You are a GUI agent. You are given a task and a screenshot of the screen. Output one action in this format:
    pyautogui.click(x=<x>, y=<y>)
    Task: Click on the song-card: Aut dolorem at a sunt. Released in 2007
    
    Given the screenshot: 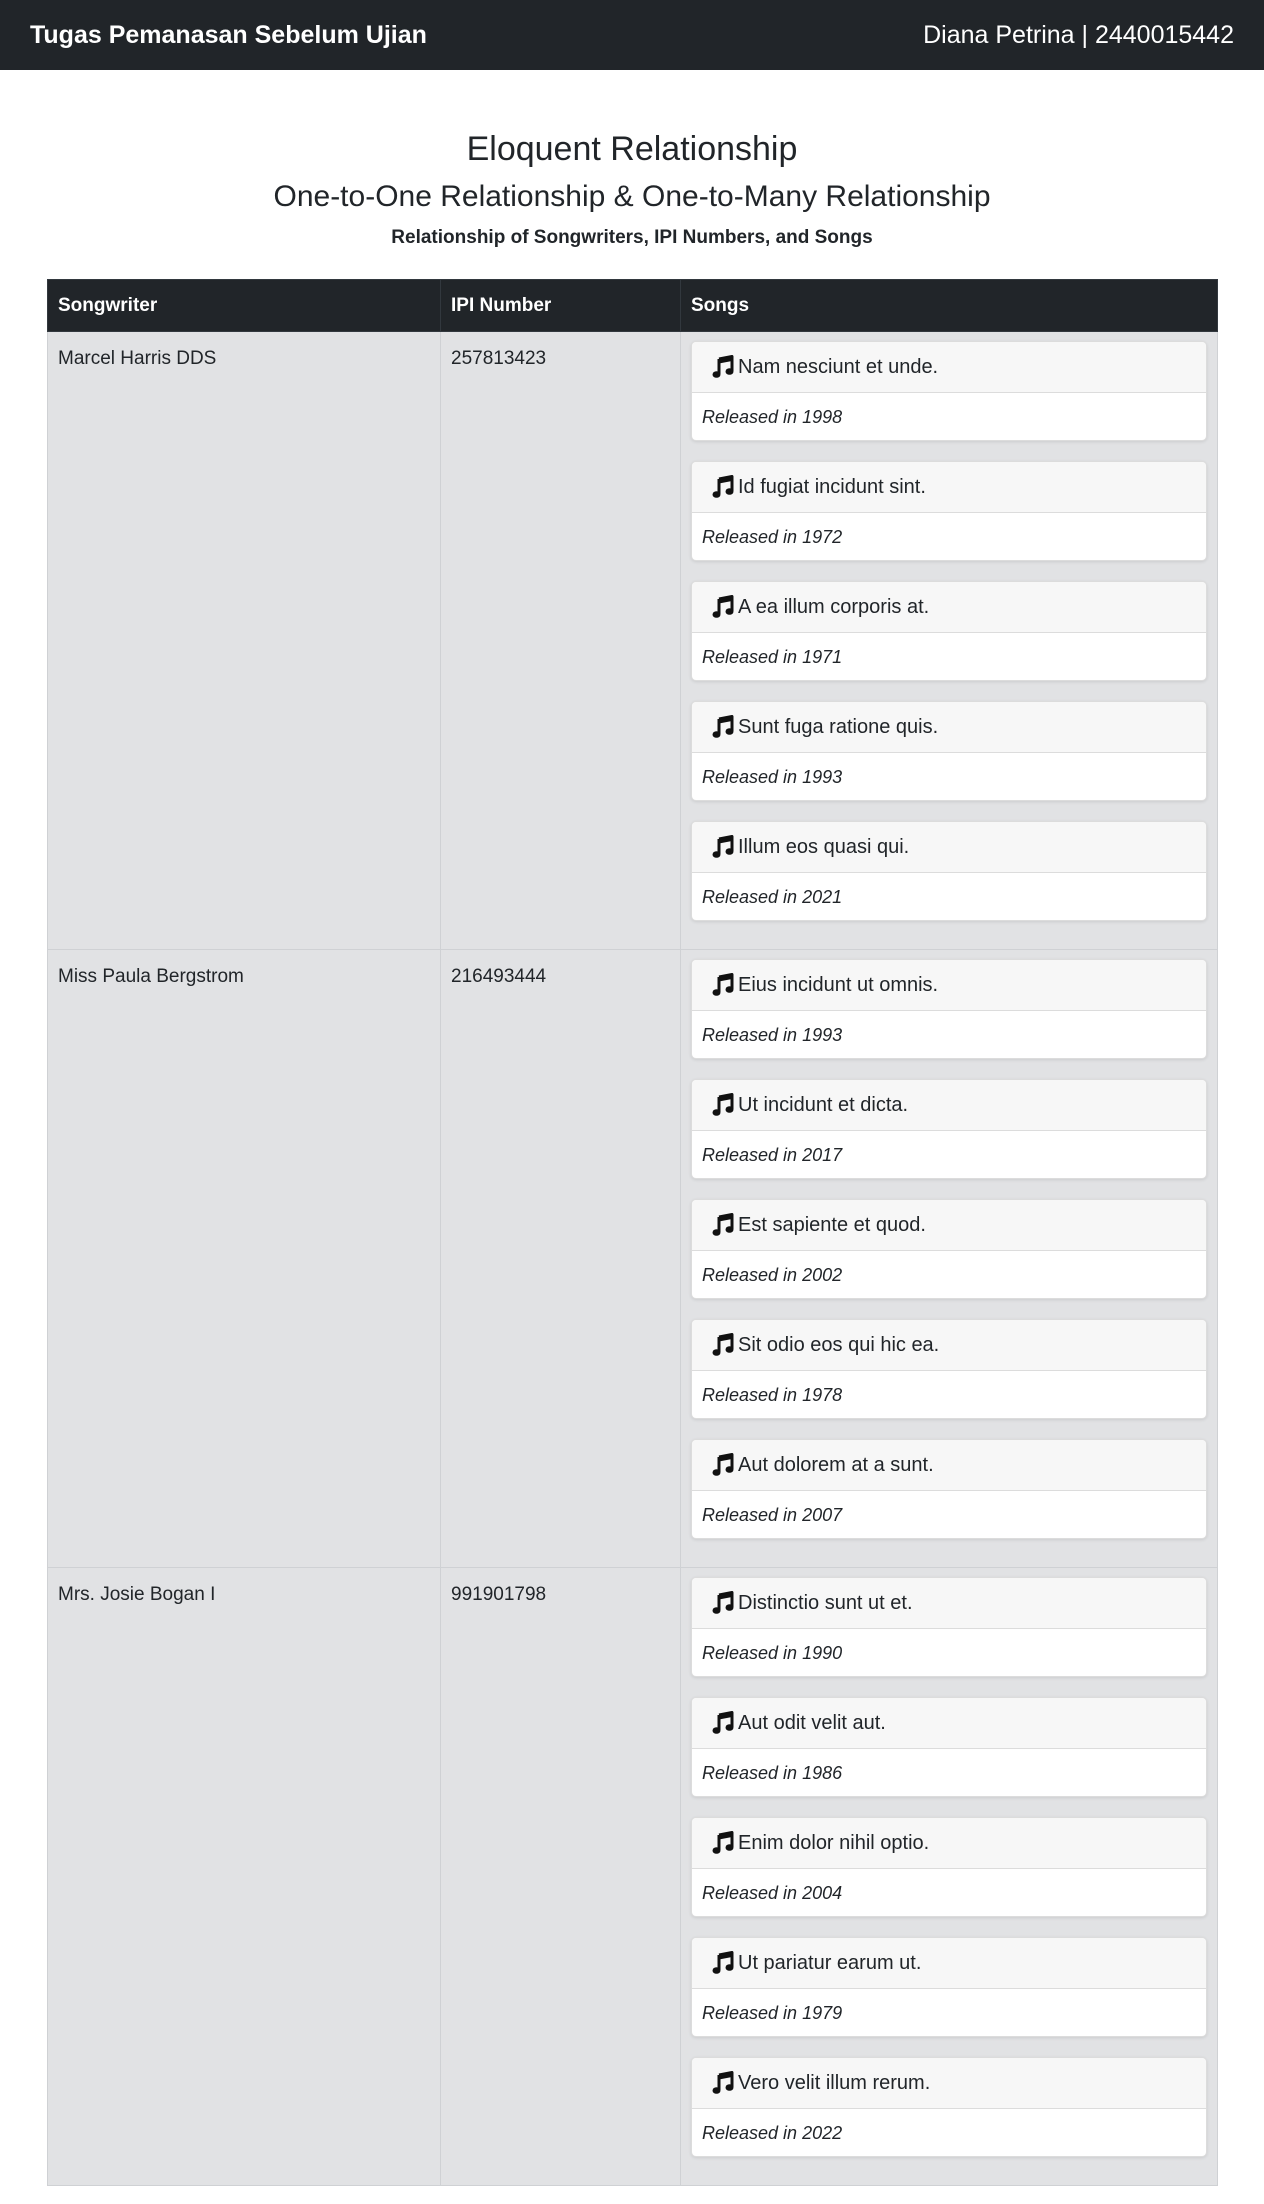 What is the action you would take?
    pyautogui.click(x=949, y=1489)
    